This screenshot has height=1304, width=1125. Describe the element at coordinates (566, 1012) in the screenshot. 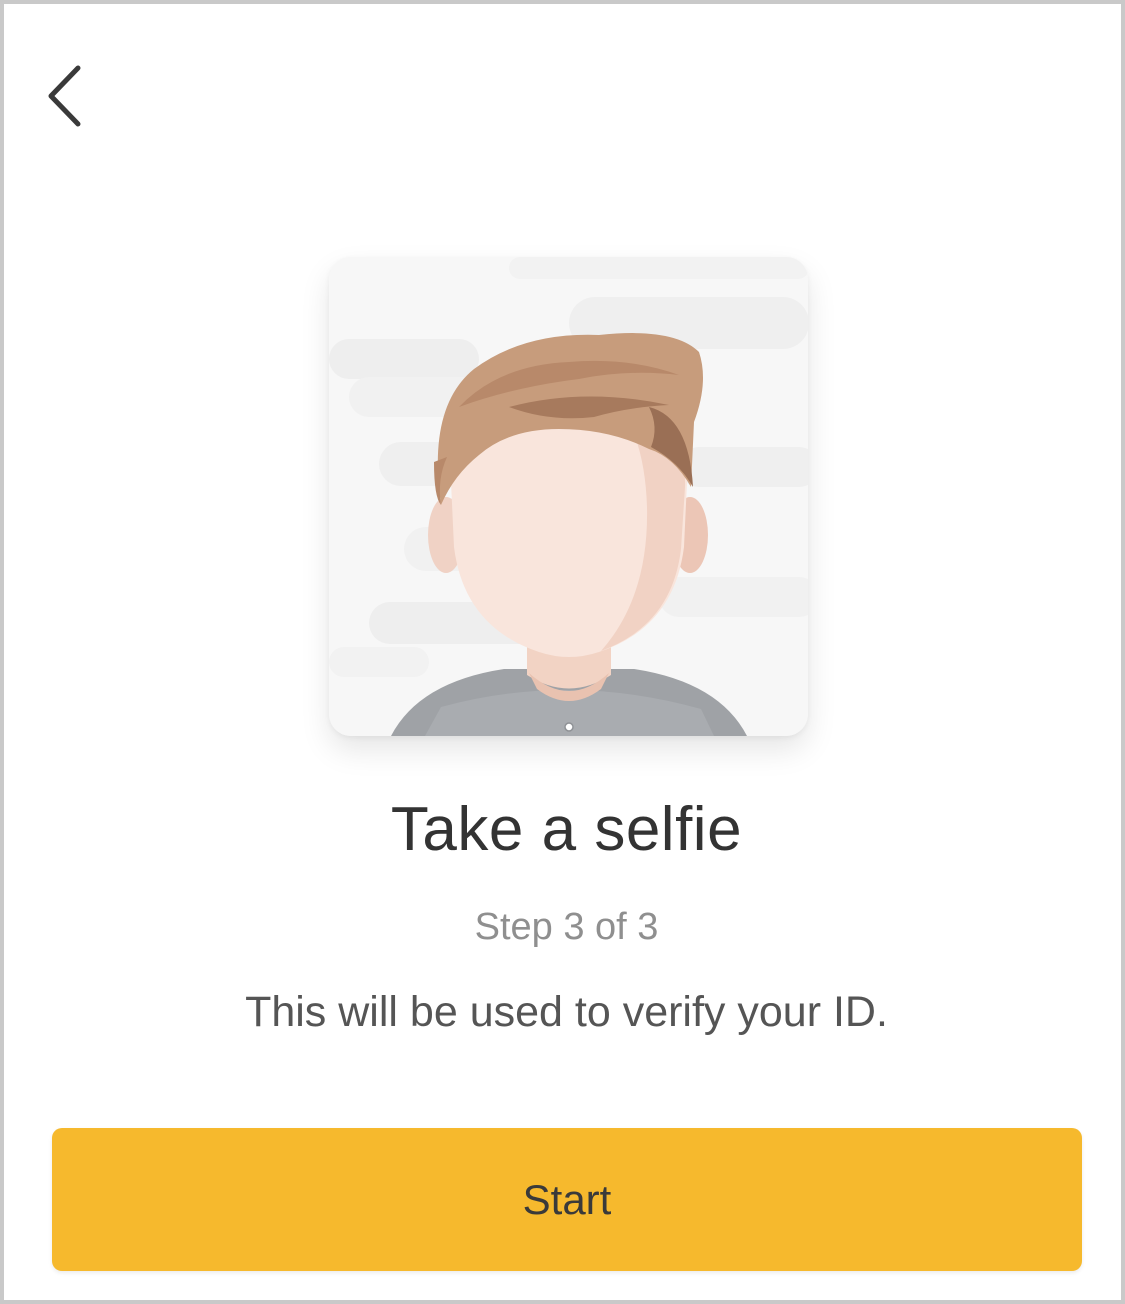

I see `description-text: This will be used to verify your ID.` at that location.